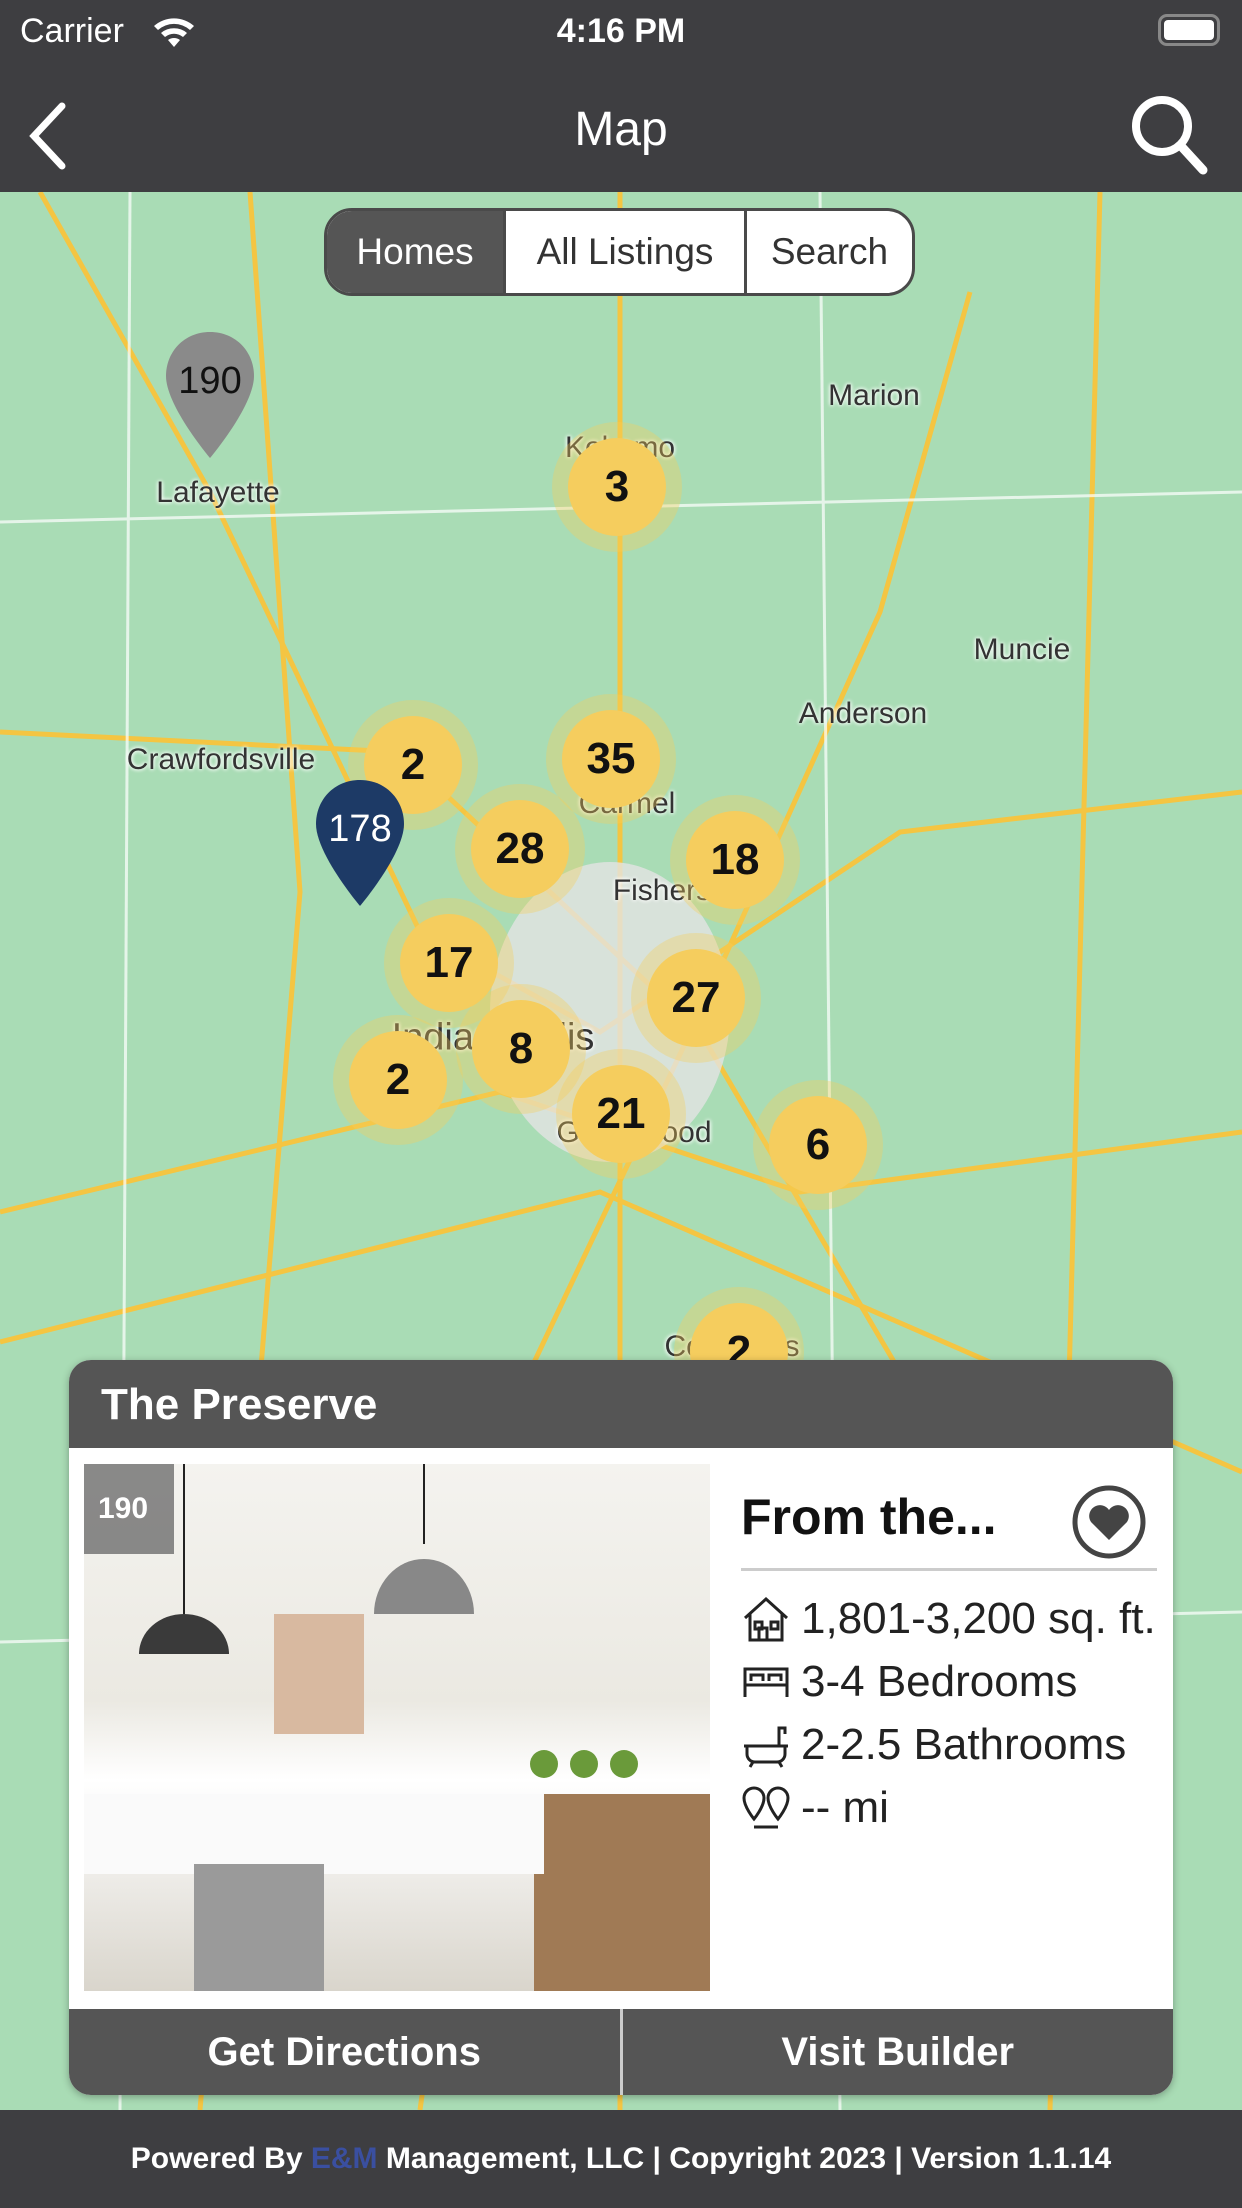  Describe the element at coordinates (957, 1681) in the screenshot. I see `feature-bedrooms: 3-4 Bedrooms` at that location.